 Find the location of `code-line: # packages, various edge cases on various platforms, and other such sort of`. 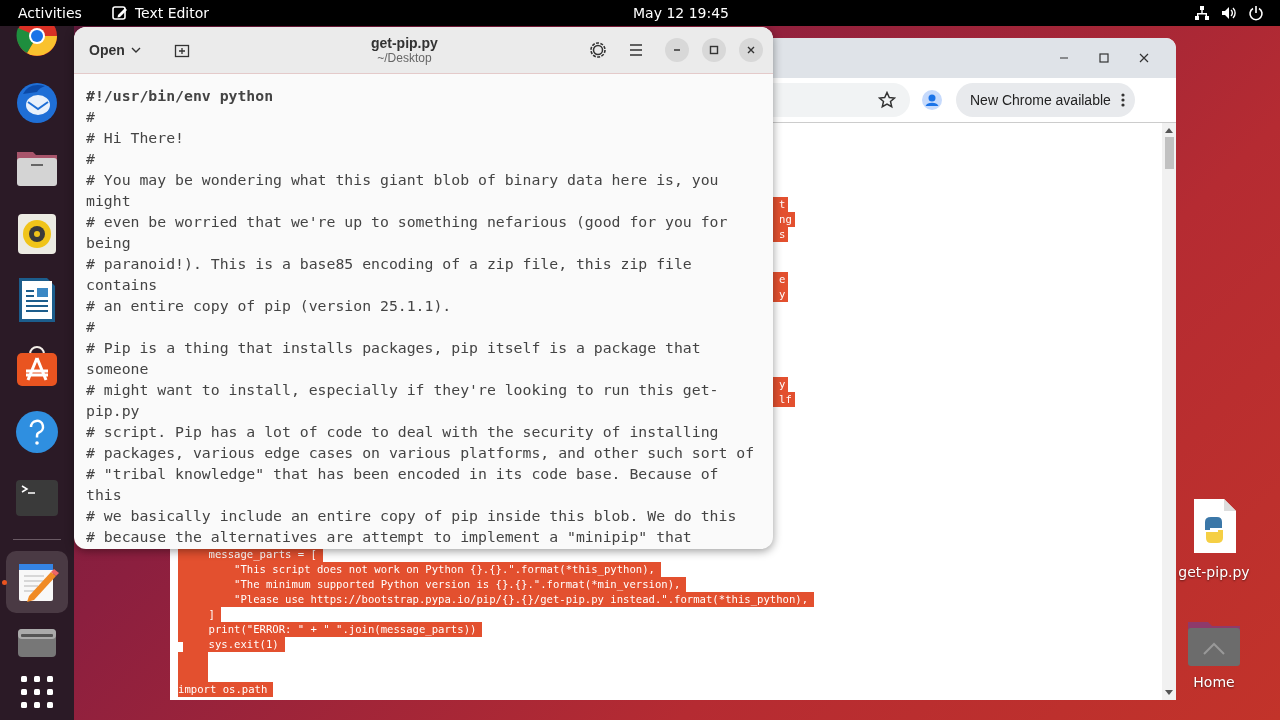

code-line: # packages, various edge cases on various platforms, and other such sort of is located at coordinates (421, 453).